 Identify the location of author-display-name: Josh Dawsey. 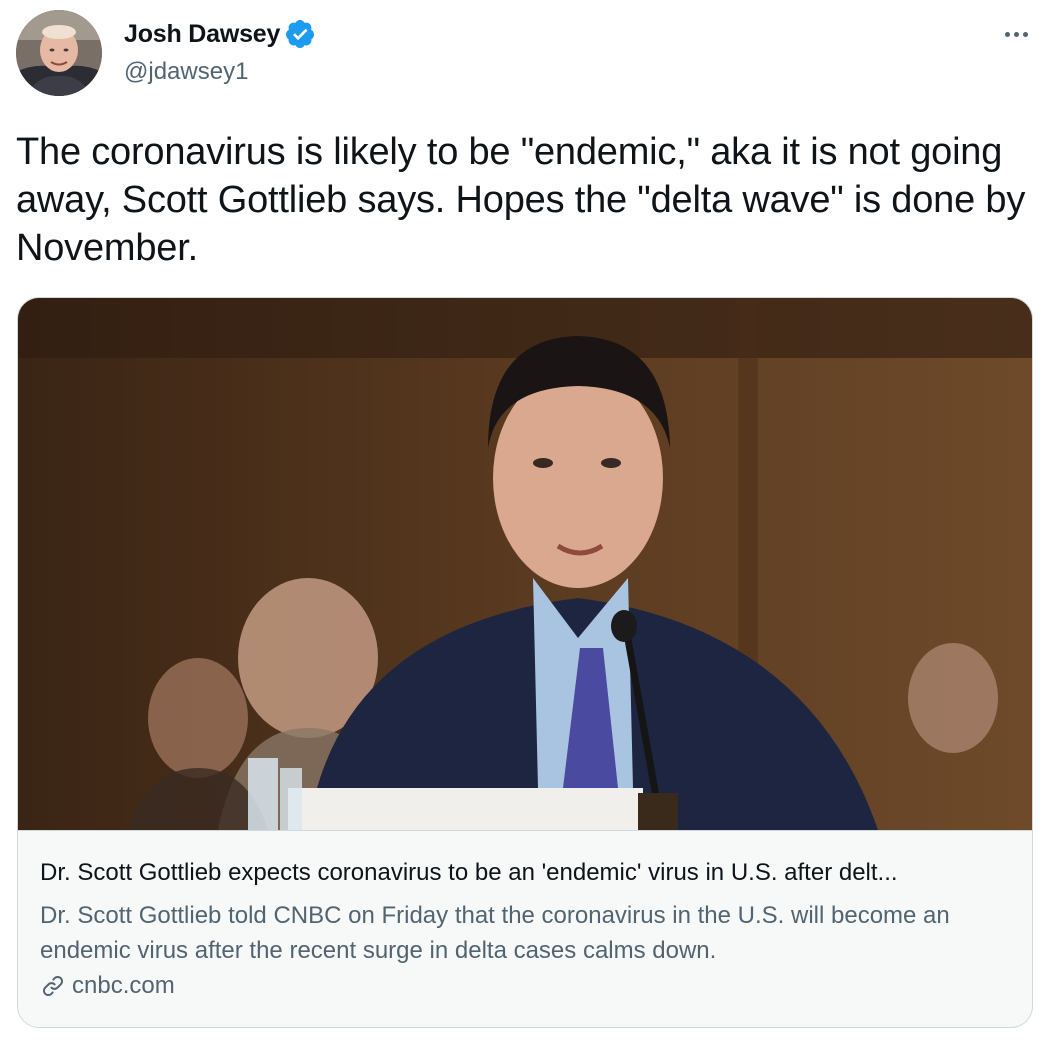
(202, 34).